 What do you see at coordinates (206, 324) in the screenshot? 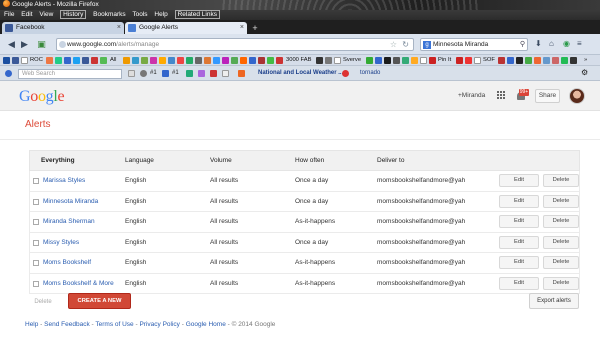
I see `footer-google-home-link: Google Home` at bounding box center [206, 324].